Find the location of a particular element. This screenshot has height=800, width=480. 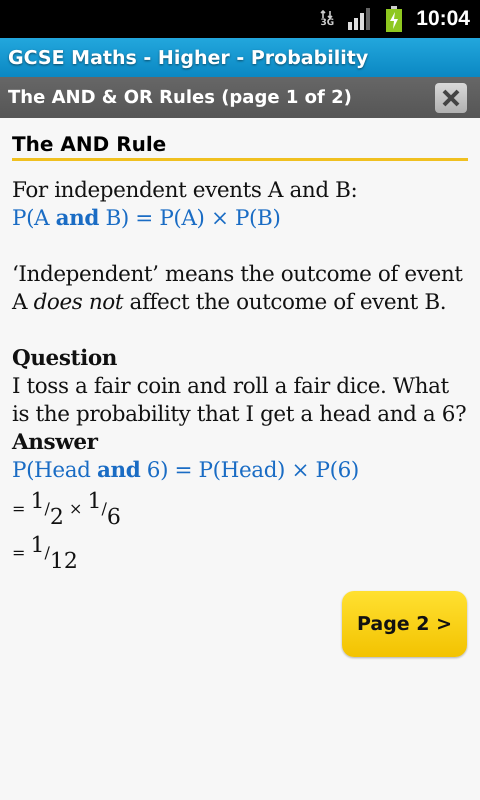

close-icon is located at coordinates (451, 98).